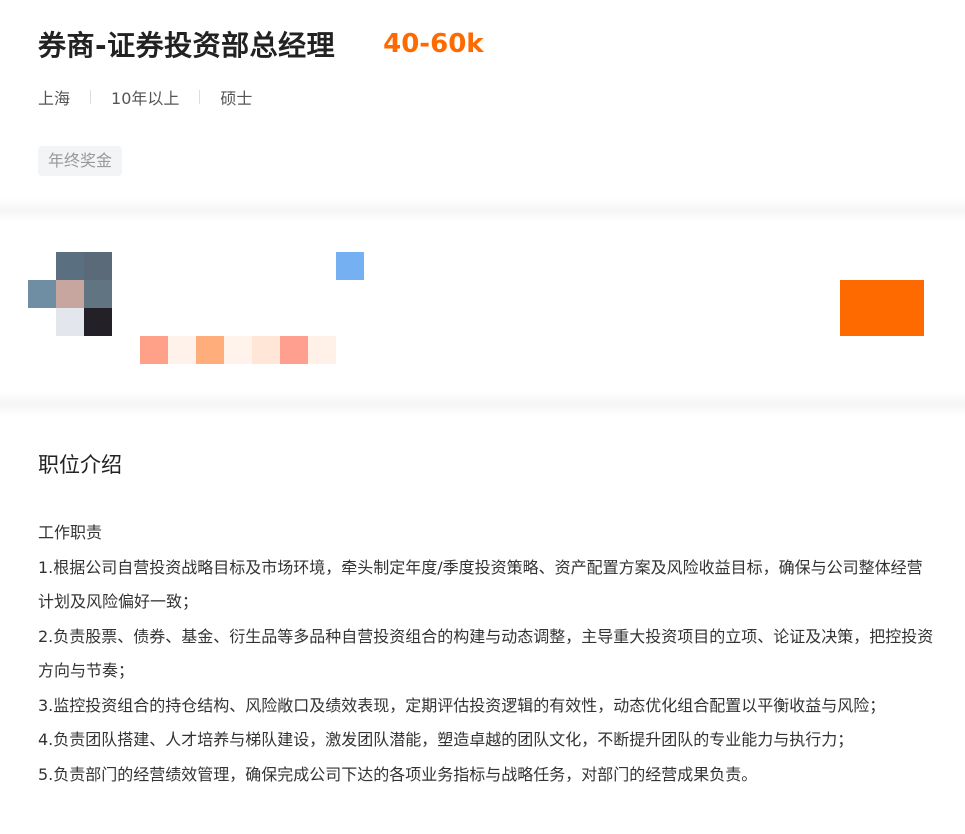 The width and height of the screenshot is (965, 834). I want to click on salary-range: 40-60k, so click(433, 44).